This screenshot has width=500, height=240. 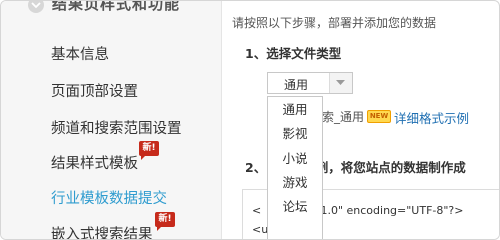 I want to click on dropdown-option-general: 通用, so click(x=295, y=110).